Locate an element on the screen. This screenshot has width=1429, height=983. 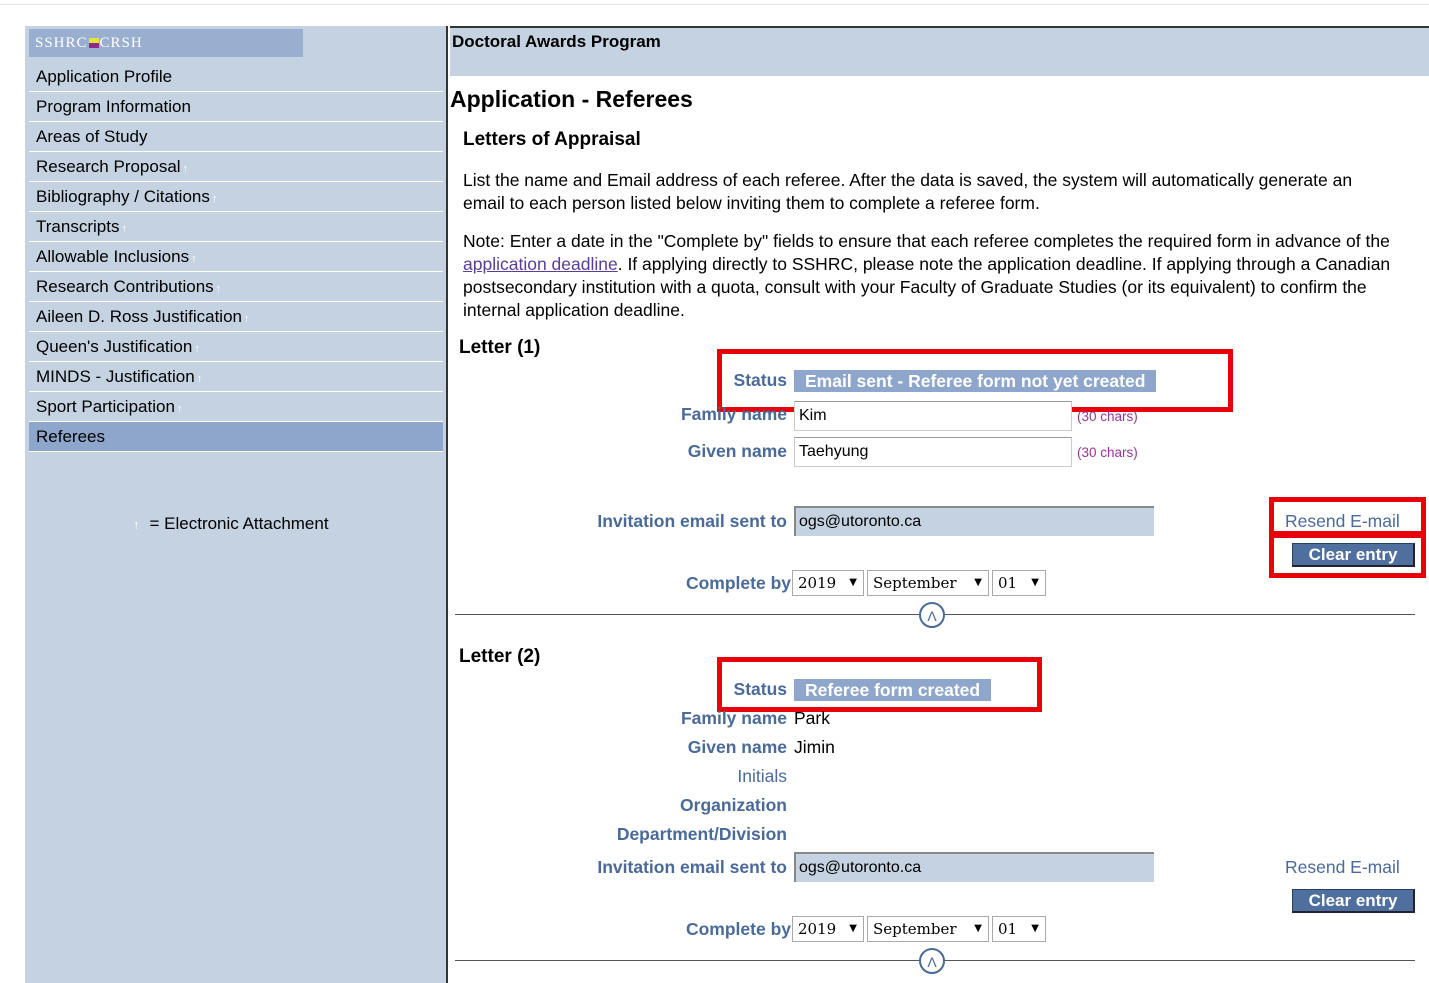
letter-2-title: Letter (2) is located at coordinates (500, 656).